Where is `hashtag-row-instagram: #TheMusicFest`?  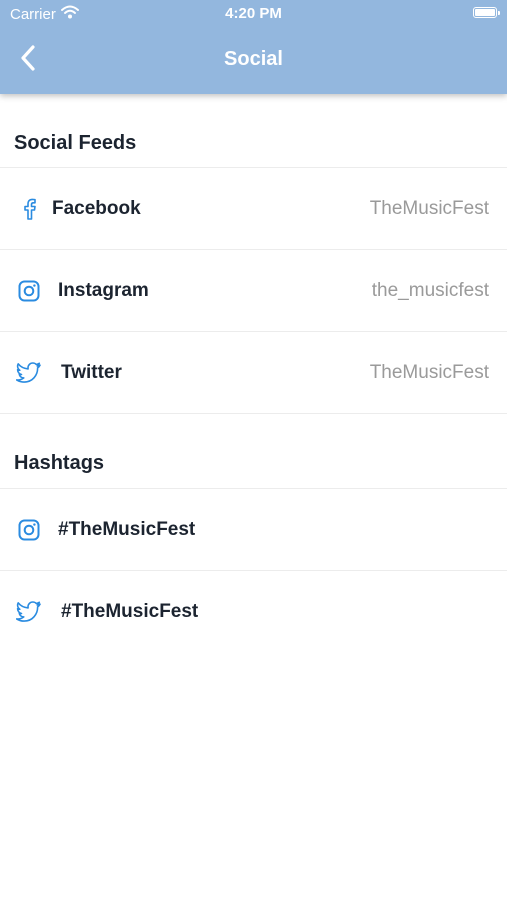
hashtag-row-instagram: #TheMusicFest is located at coordinates (253, 530).